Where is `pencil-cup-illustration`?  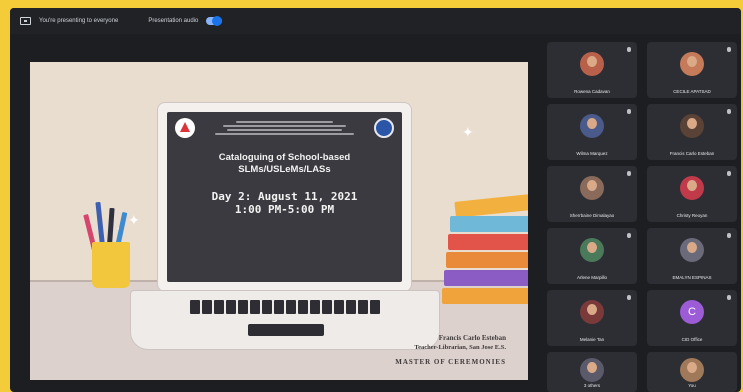
pencil-cup-illustration is located at coordinates (111, 265).